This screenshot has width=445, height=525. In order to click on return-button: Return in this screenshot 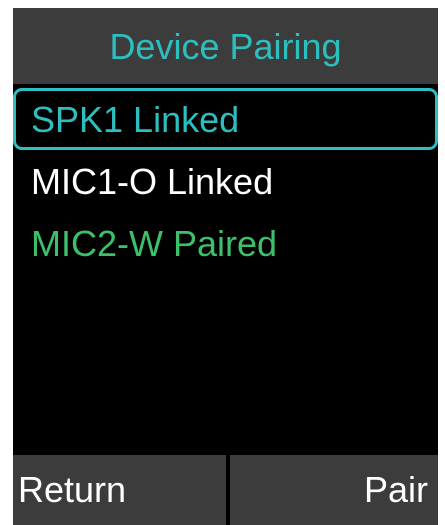, I will do `click(119, 490)`.